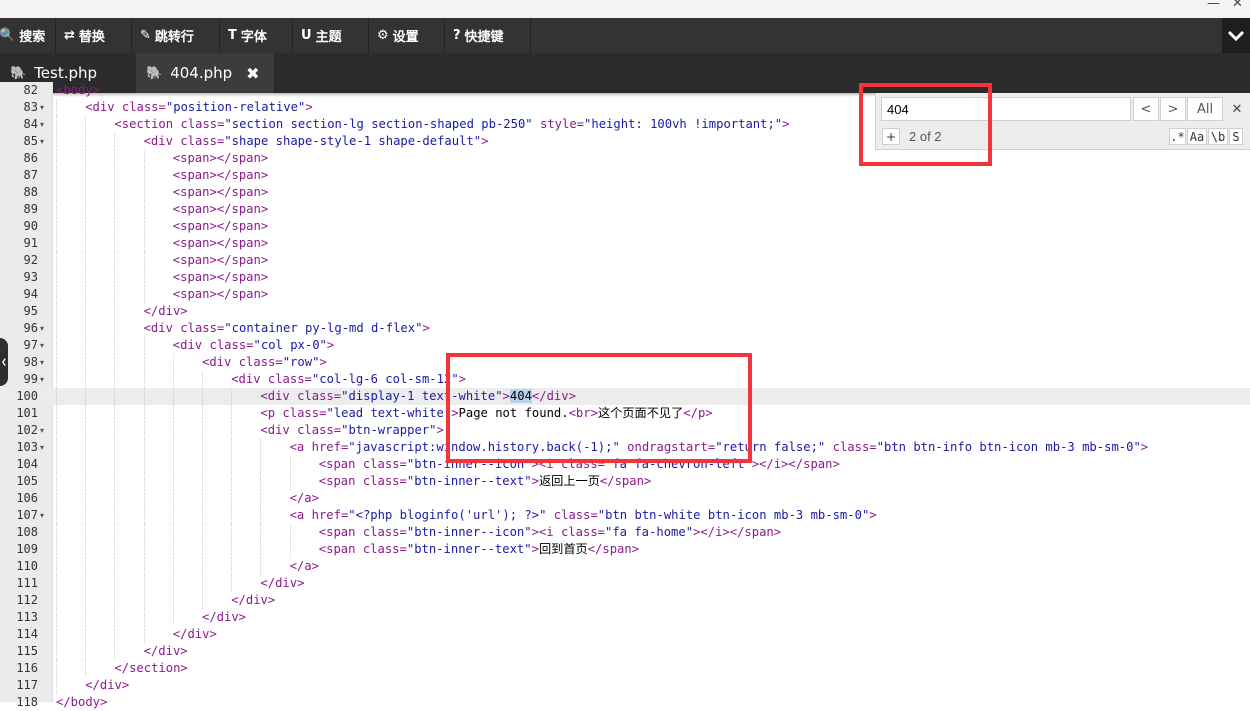 The height and width of the screenshot is (711, 1250). I want to click on code-line: 111 </div>, so click(625, 583).